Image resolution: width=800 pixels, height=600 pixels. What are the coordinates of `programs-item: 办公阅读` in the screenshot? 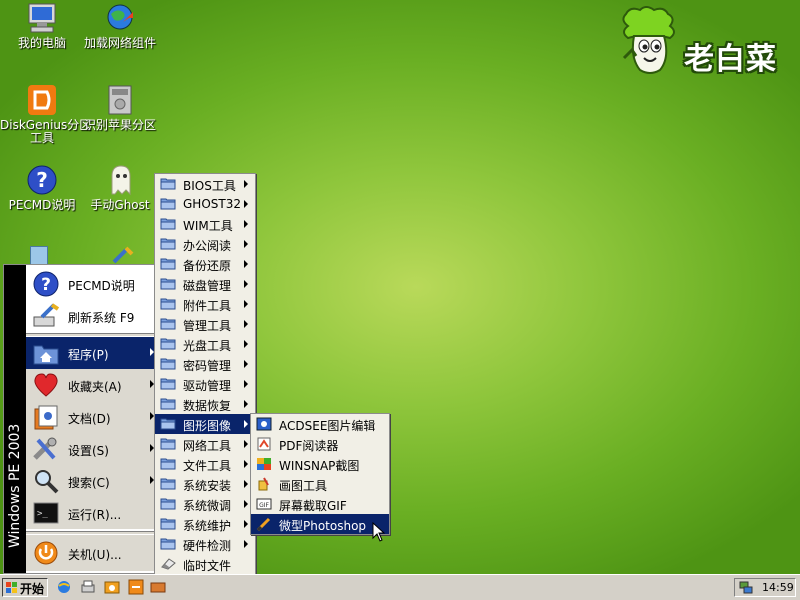 It's located at (205, 244).